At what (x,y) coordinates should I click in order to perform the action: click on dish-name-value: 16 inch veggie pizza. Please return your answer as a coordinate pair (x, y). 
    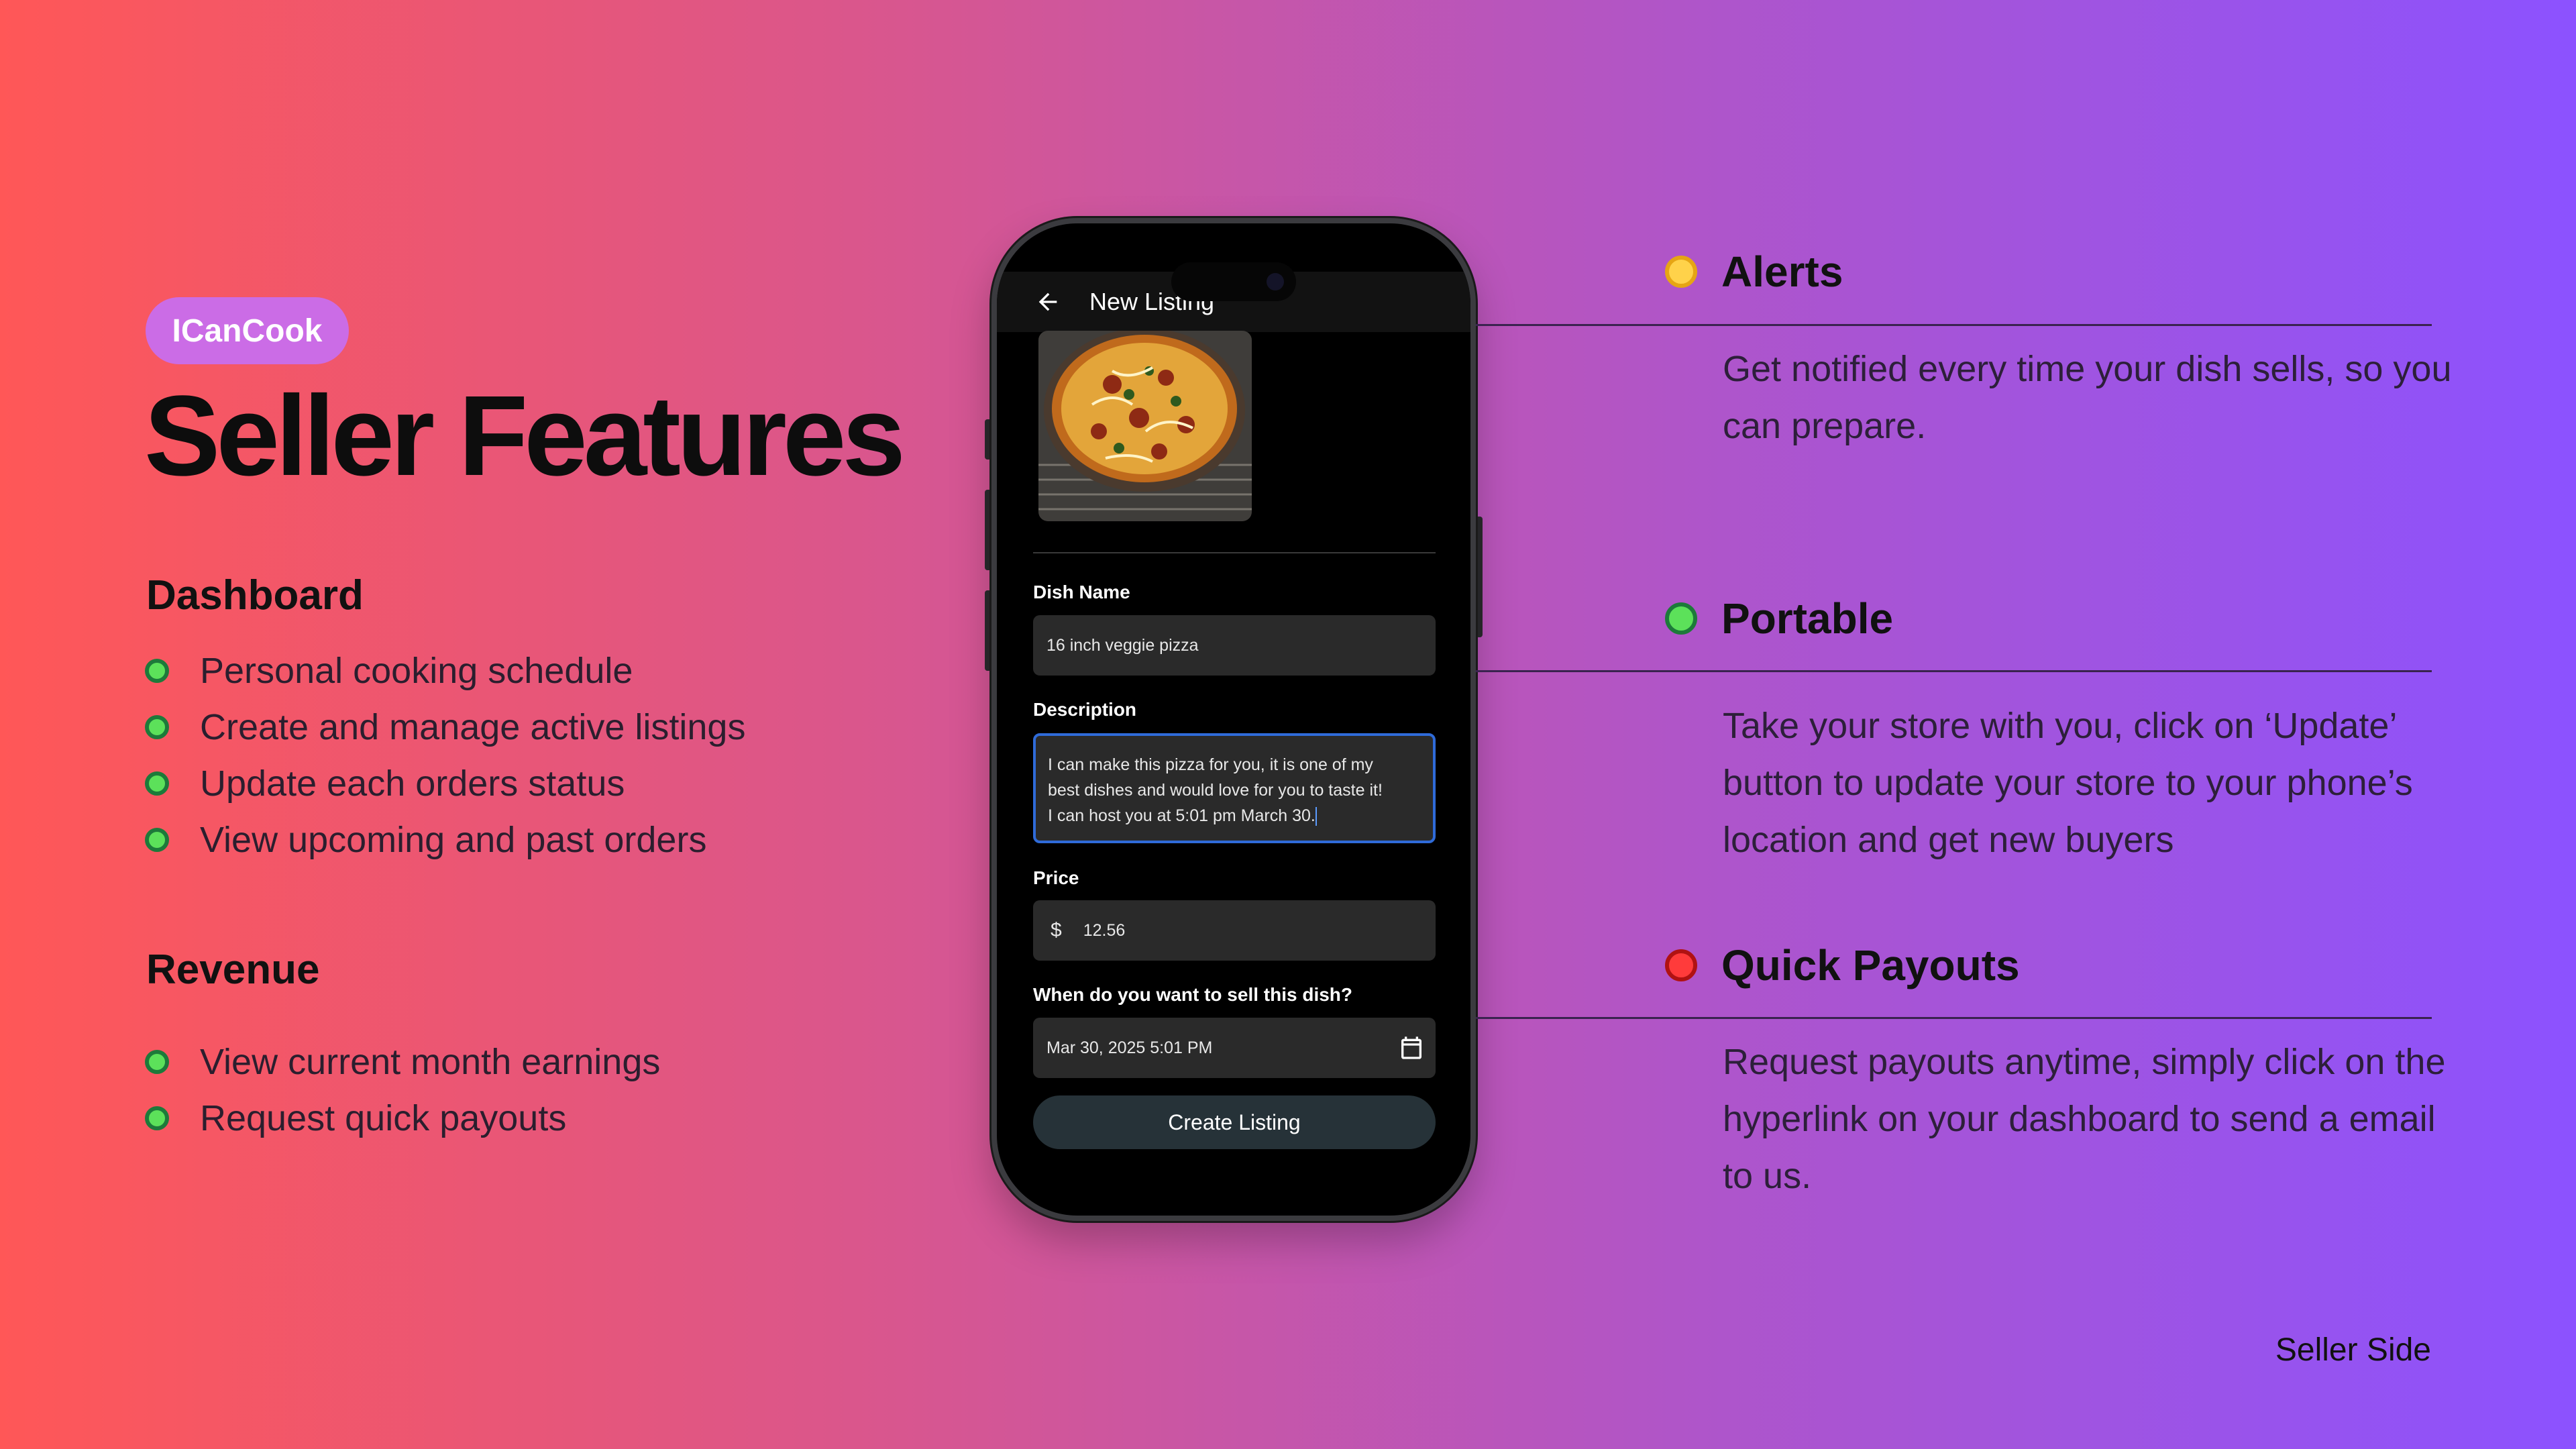
    Looking at the image, I should click on (1122, 645).